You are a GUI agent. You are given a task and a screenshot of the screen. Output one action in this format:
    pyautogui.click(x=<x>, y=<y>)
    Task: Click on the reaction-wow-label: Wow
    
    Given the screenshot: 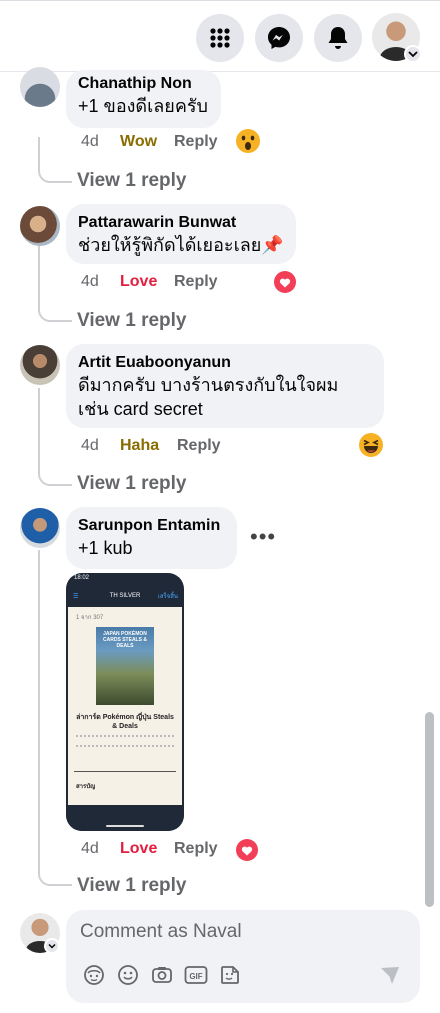 What is the action you would take?
    pyautogui.click(x=147, y=142)
    